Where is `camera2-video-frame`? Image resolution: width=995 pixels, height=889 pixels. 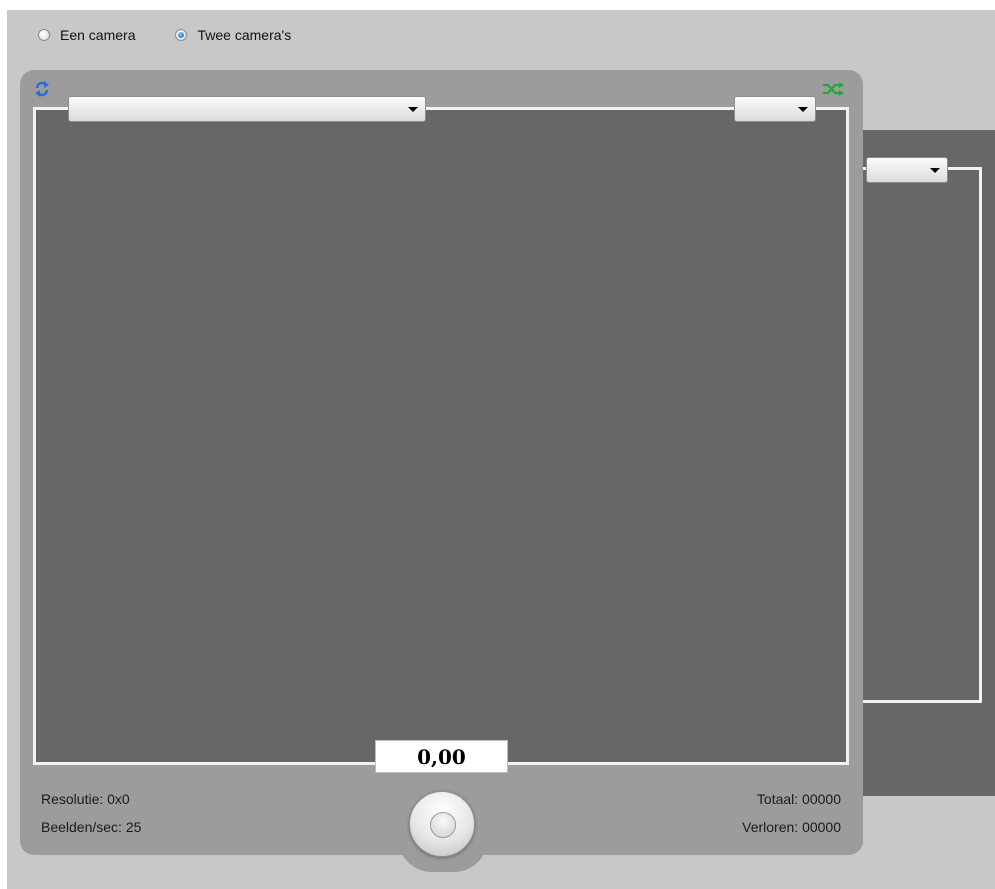
camera2-video-frame is located at coordinates (922, 435).